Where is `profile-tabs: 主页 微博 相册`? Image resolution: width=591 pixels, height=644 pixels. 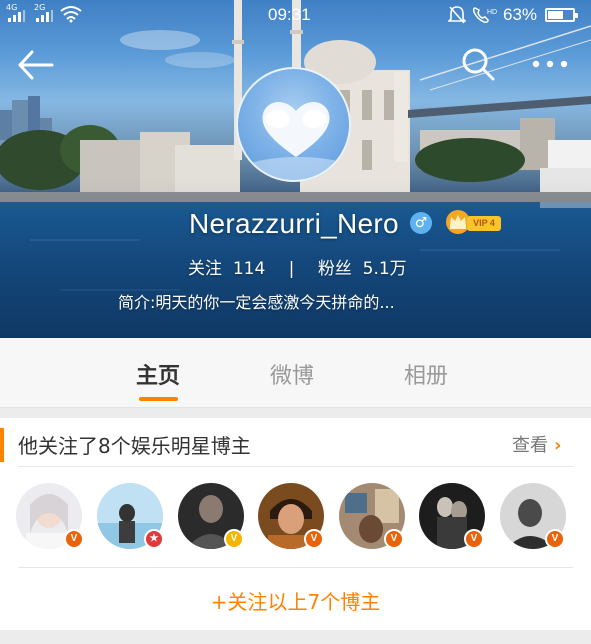 profile-tabs: 主页 微博 相册 is located at coordinates (295, 373).